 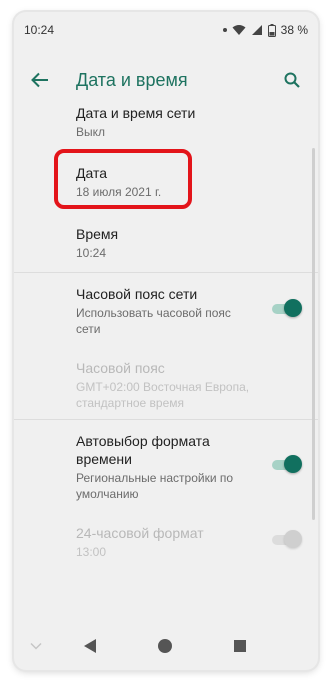 What do you see at coordinates (91, 552) in the screenshot?
I see `setting-value: 13:00` at bounding box center [91, 552].